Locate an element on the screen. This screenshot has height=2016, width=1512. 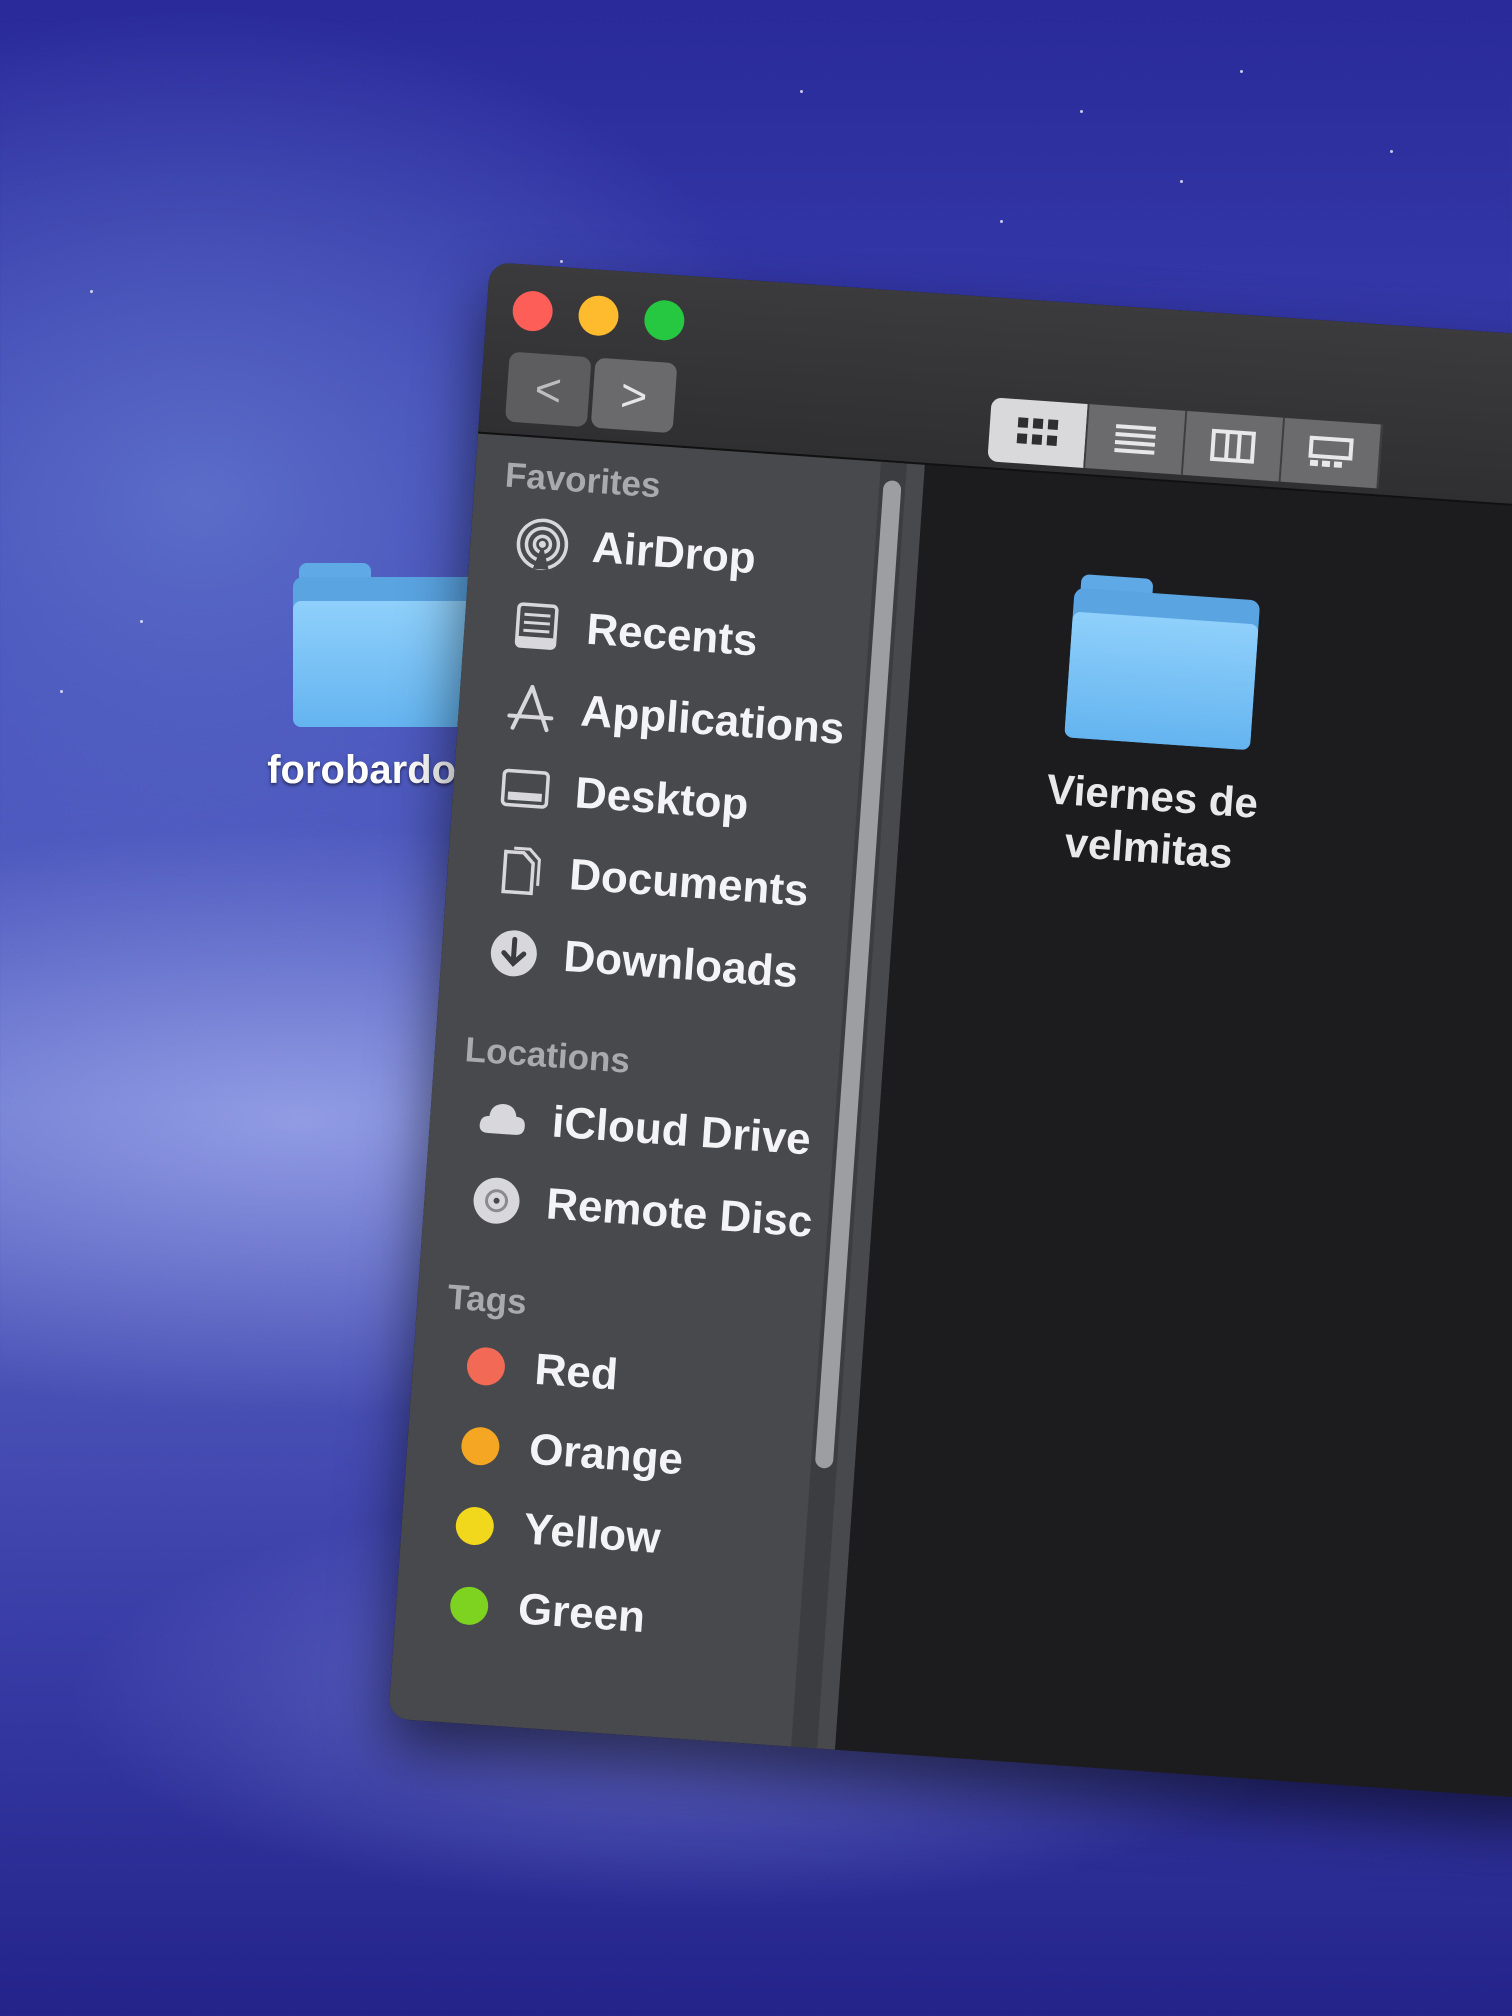
sidebar-item-tag-yellow: Yellow is located at coordinates (552, 1531).